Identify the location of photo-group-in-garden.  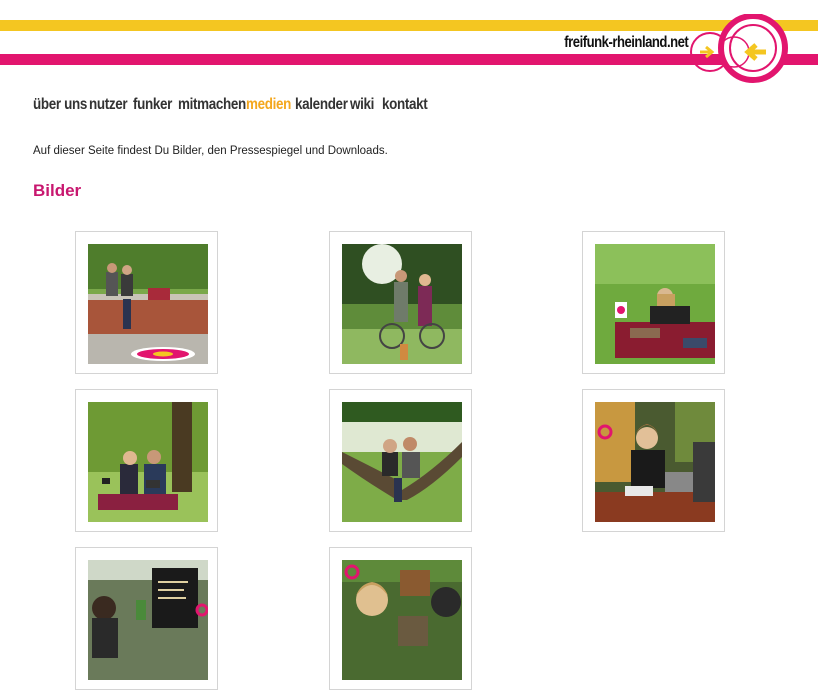
(402, 620).